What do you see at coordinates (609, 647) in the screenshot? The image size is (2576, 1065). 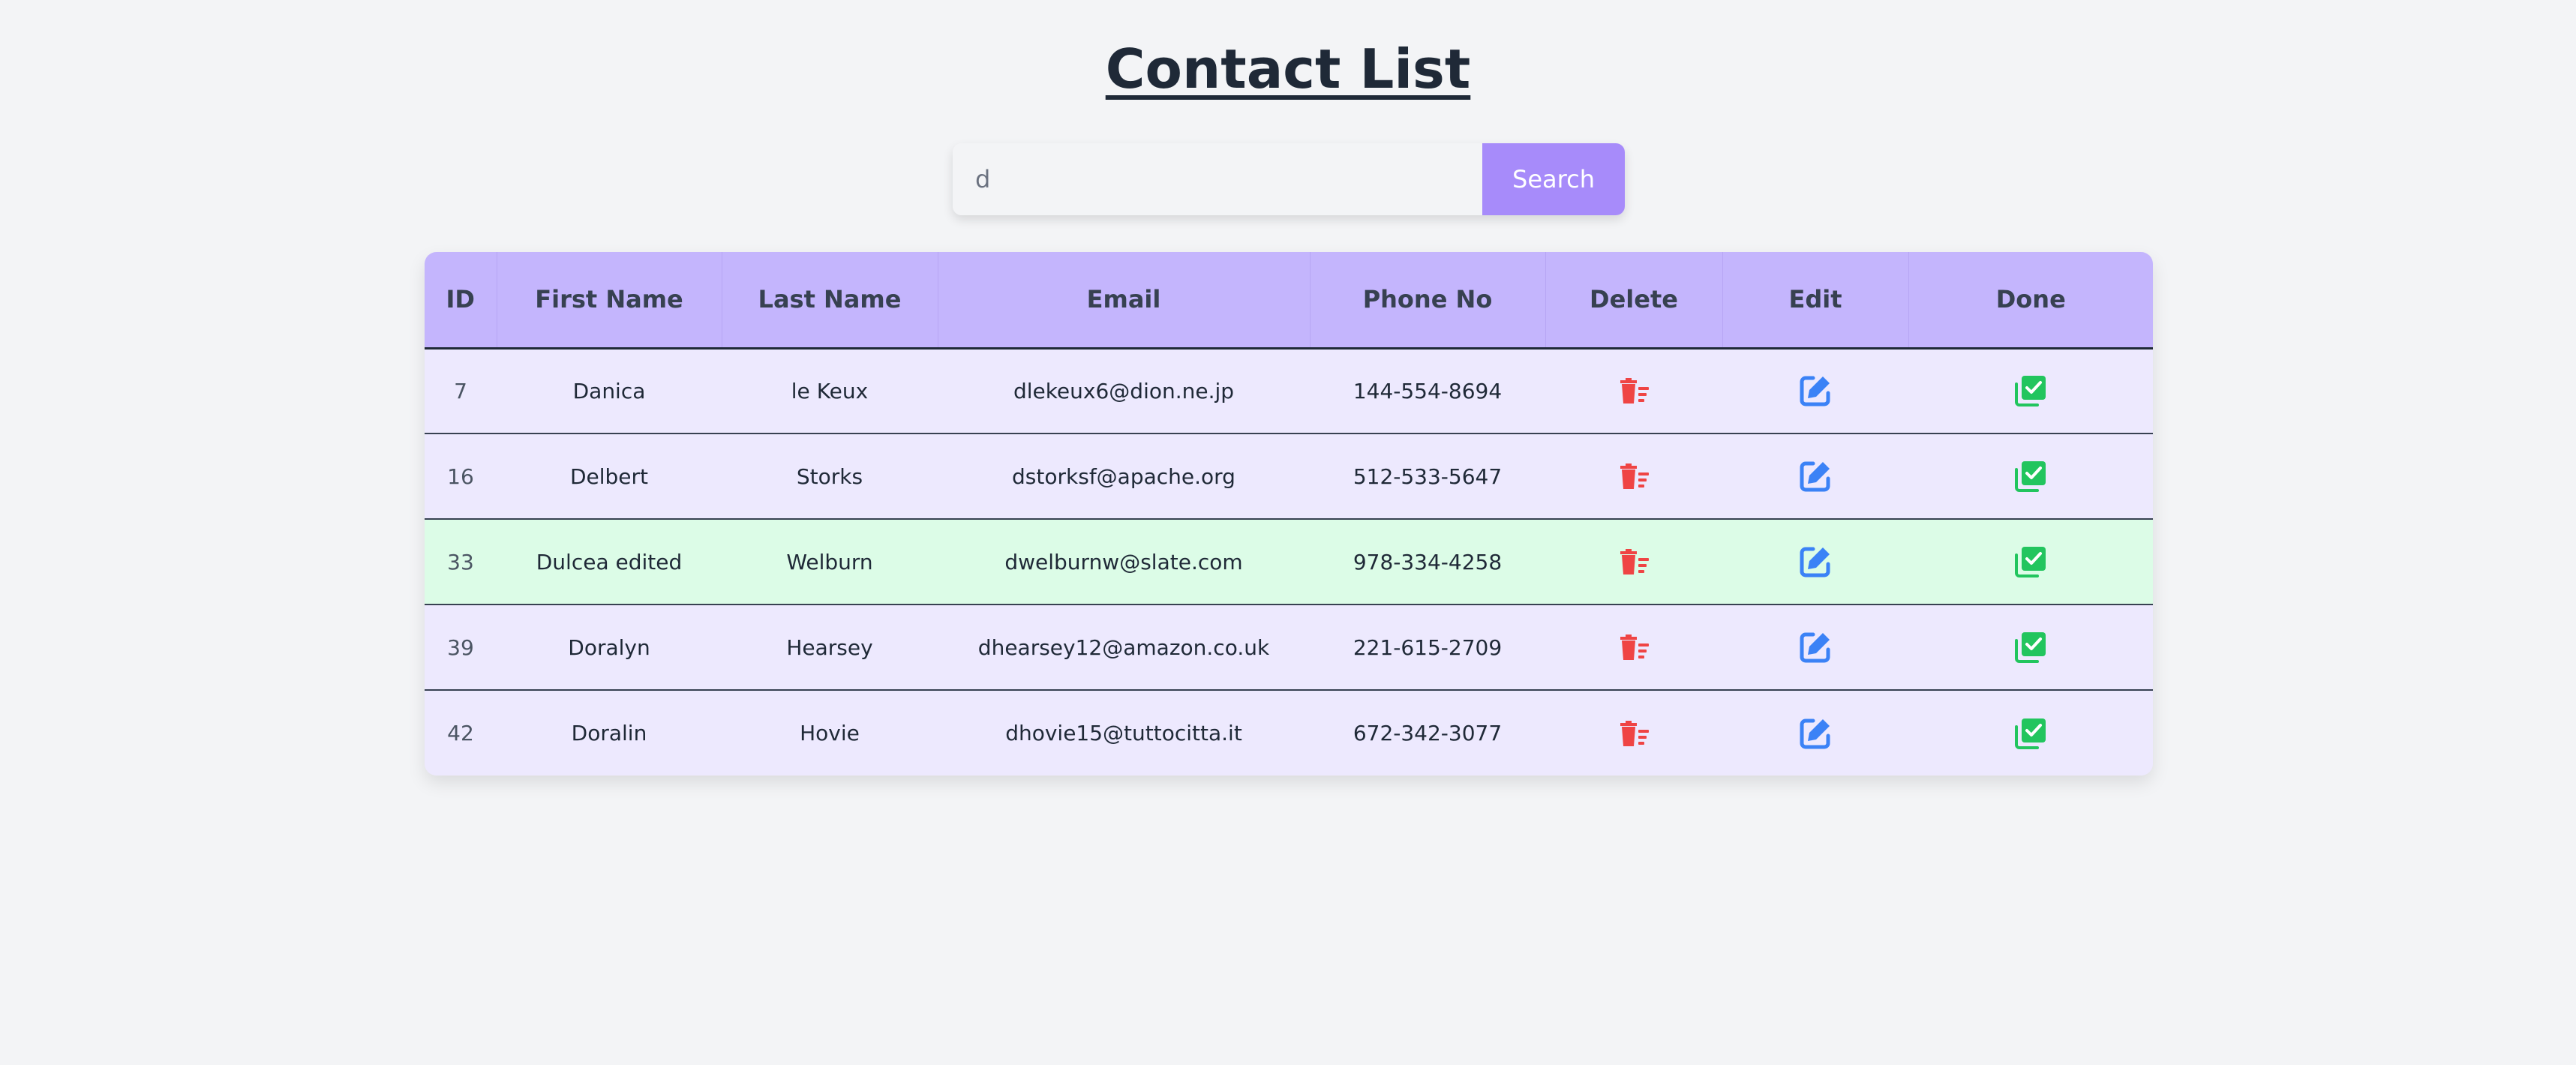 I see `cell-first-name: Doralyn` at bounding box center [609, 647].